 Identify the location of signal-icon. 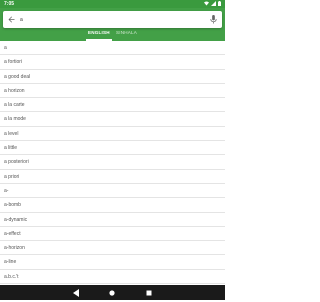
(213, 3).